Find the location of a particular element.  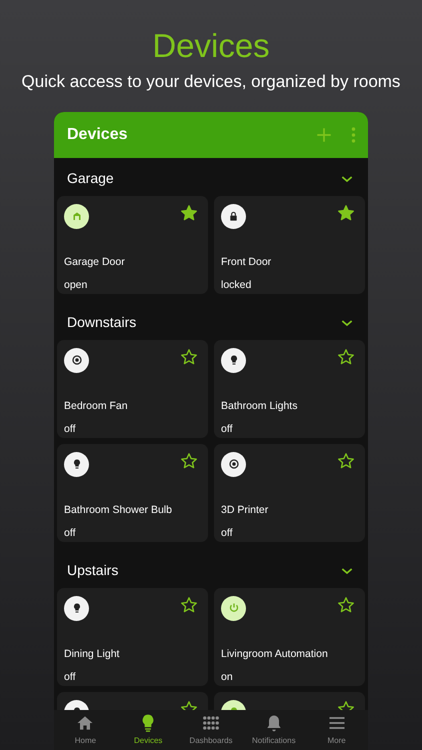

nav-tab: More is located at coordinates (336, 730).